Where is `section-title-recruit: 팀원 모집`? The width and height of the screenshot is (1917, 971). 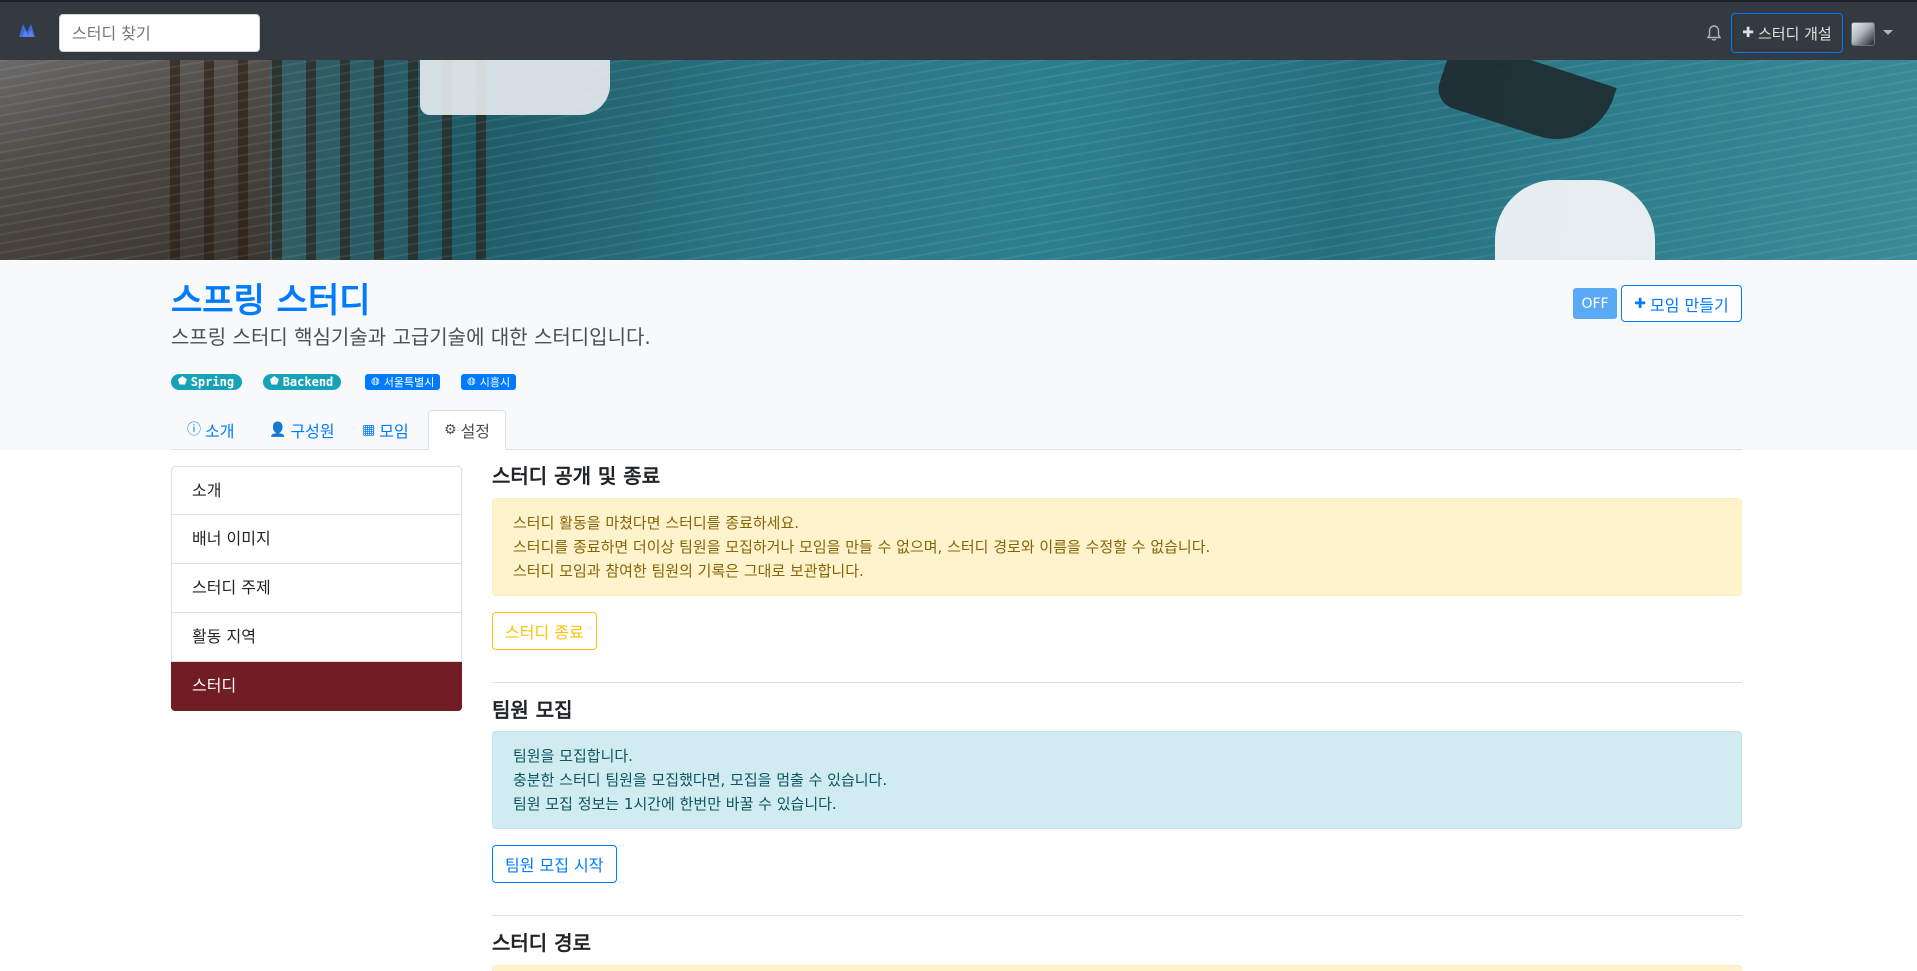 section-title-recruit: 팀원 모집 is located at coordinates (532, 710).